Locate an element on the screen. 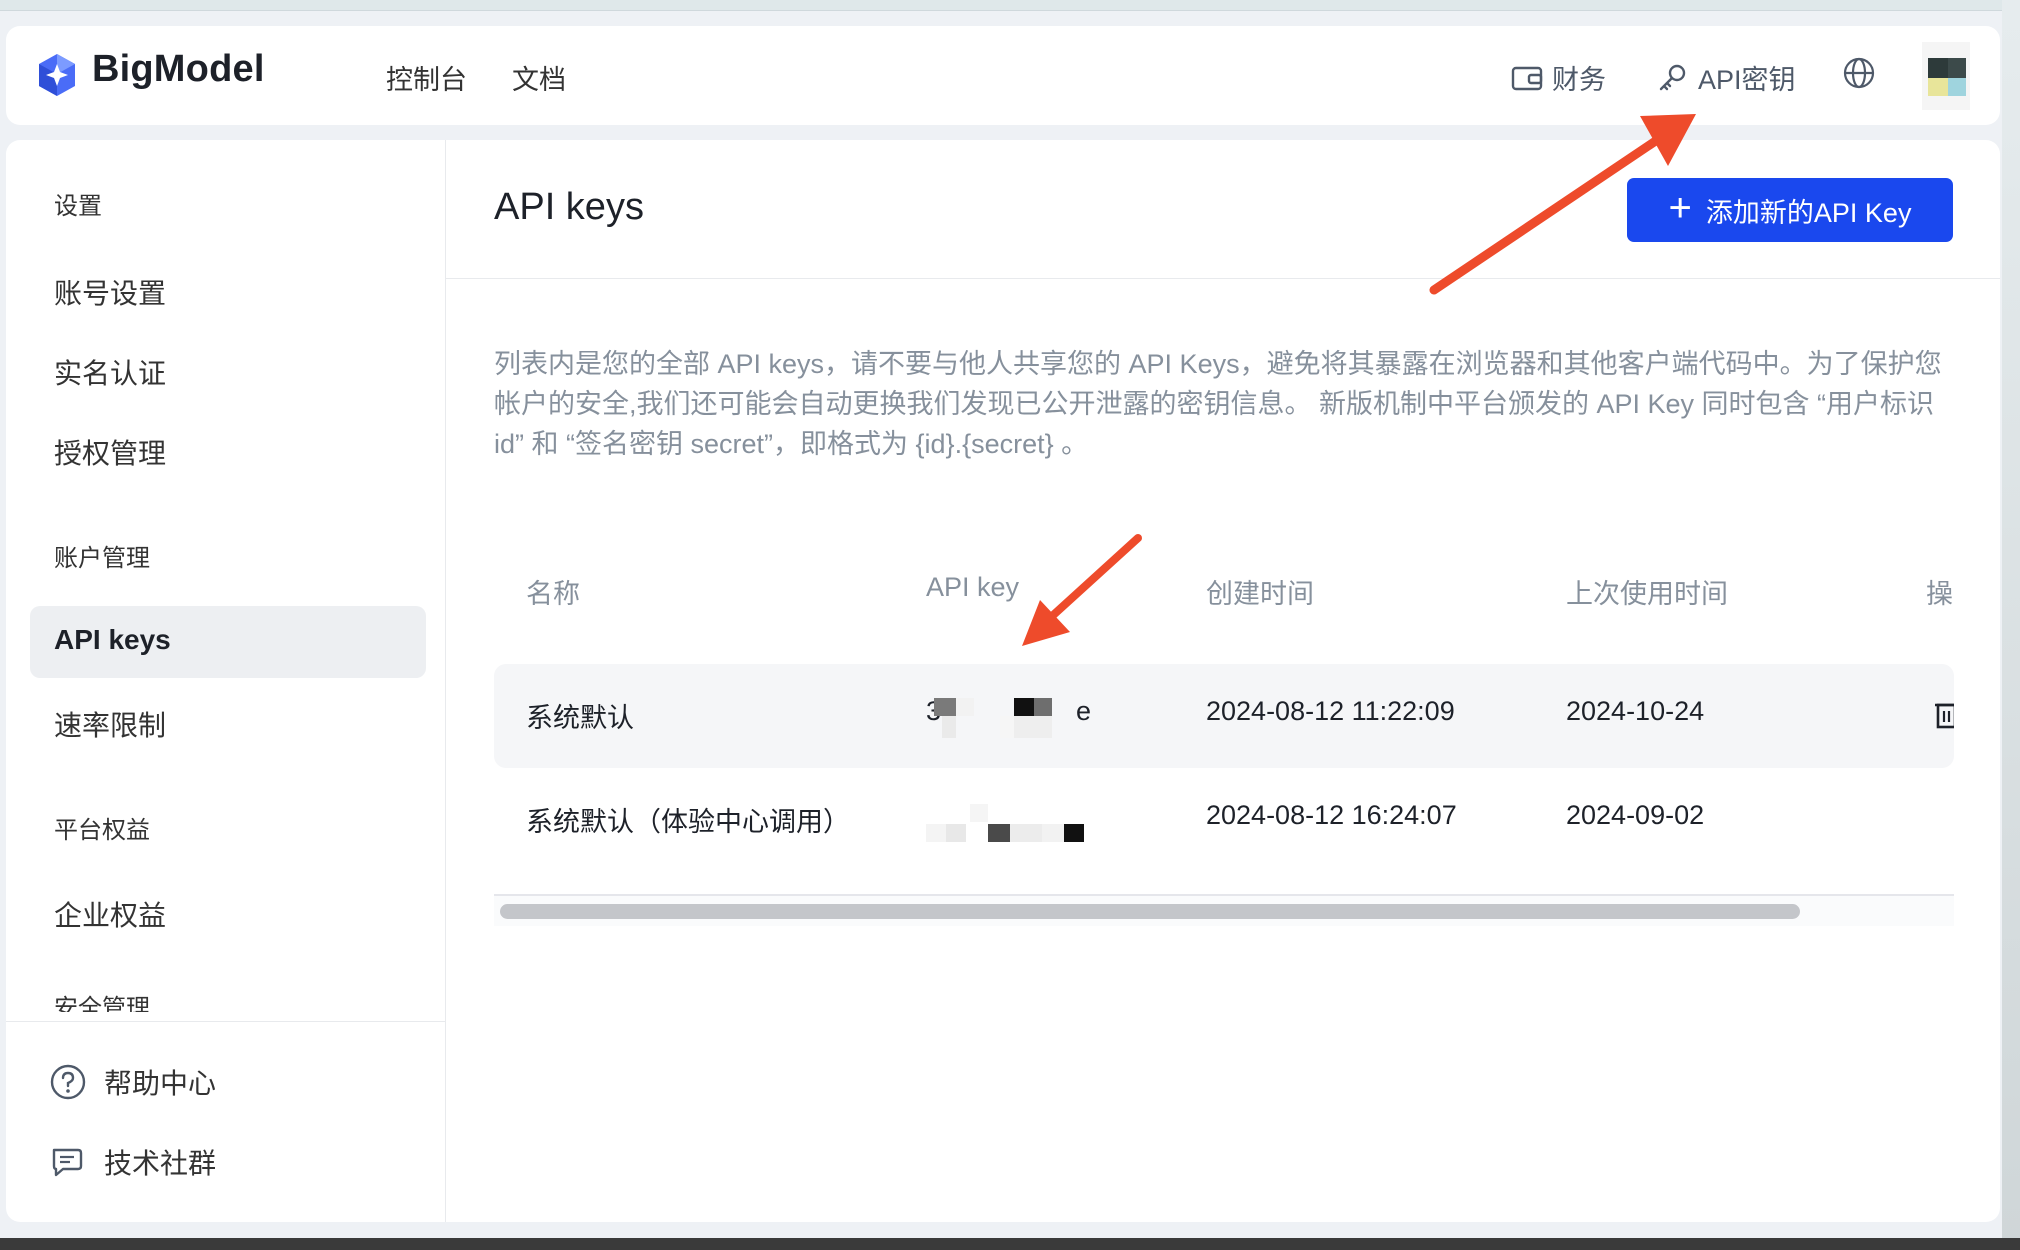  created-time: 2024-08-12 11:22:09 is located at coordinates (1330, 711).